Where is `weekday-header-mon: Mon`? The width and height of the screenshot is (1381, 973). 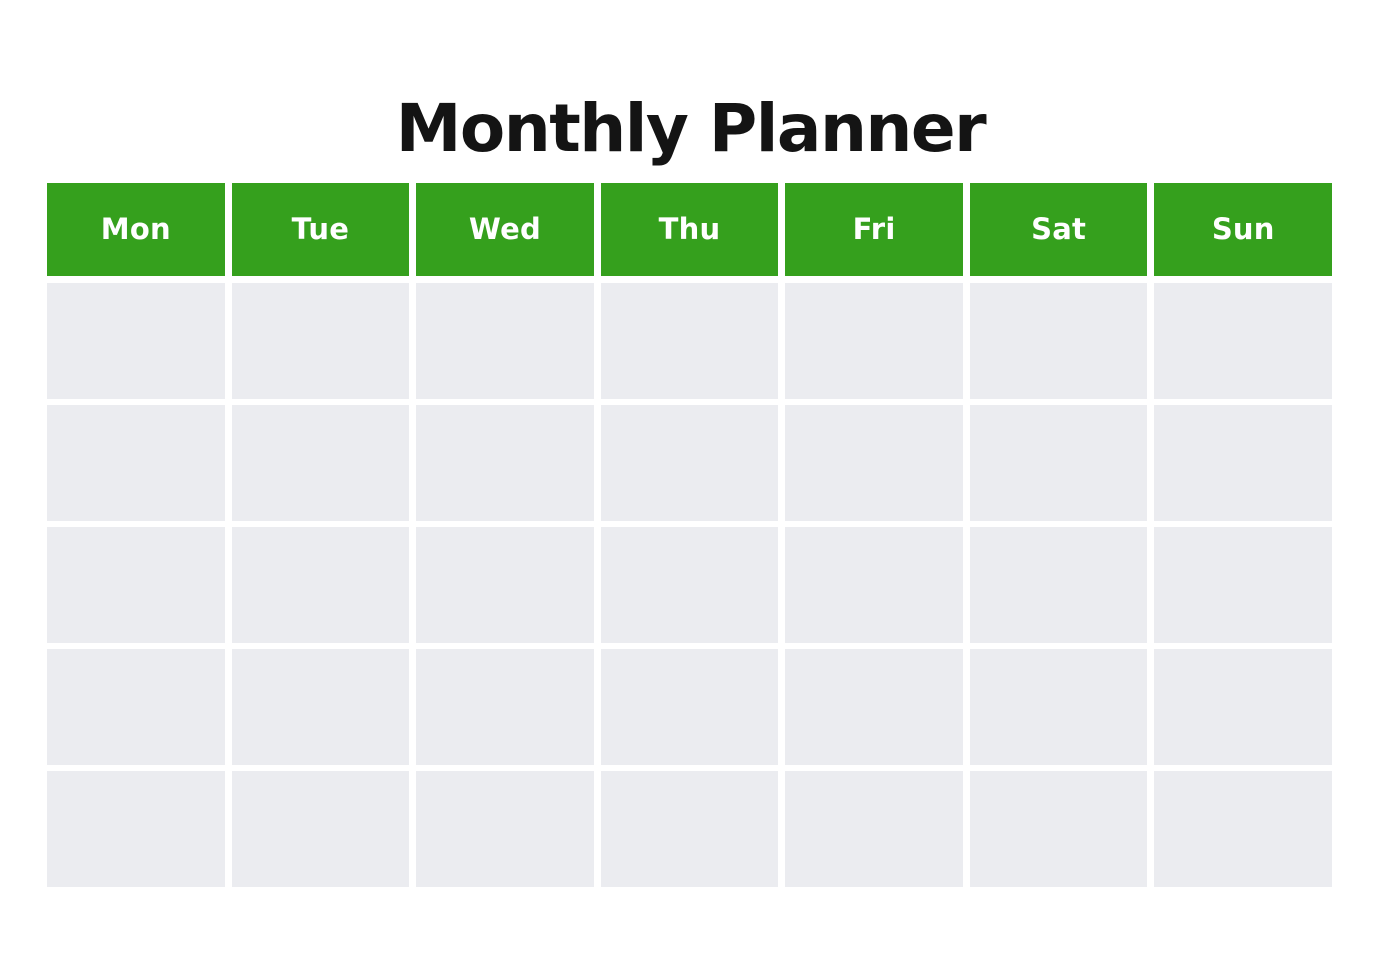 weekday-header-mon: Mon is located at coordinates (136, 229).